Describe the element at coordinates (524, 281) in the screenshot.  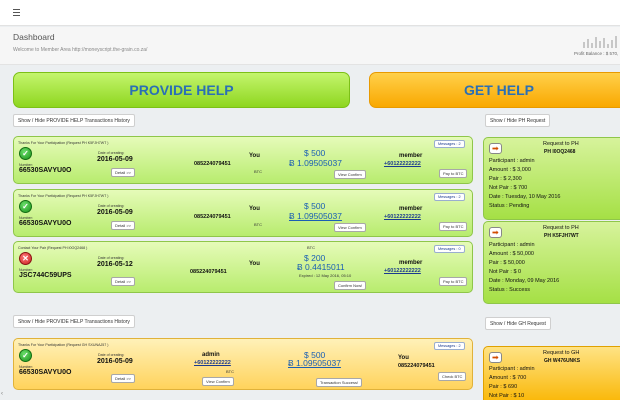
I see `request-date: Date : Monday, 09 May 2016` at that location.